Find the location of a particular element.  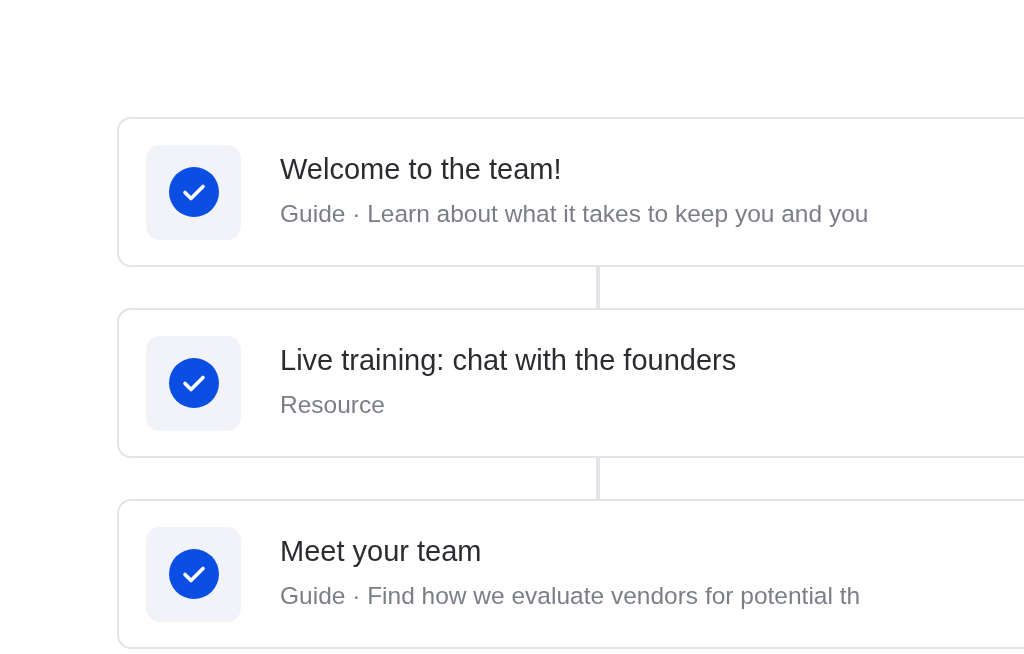

step-title: Welcome to the team! is located at coordinates (421, 169).